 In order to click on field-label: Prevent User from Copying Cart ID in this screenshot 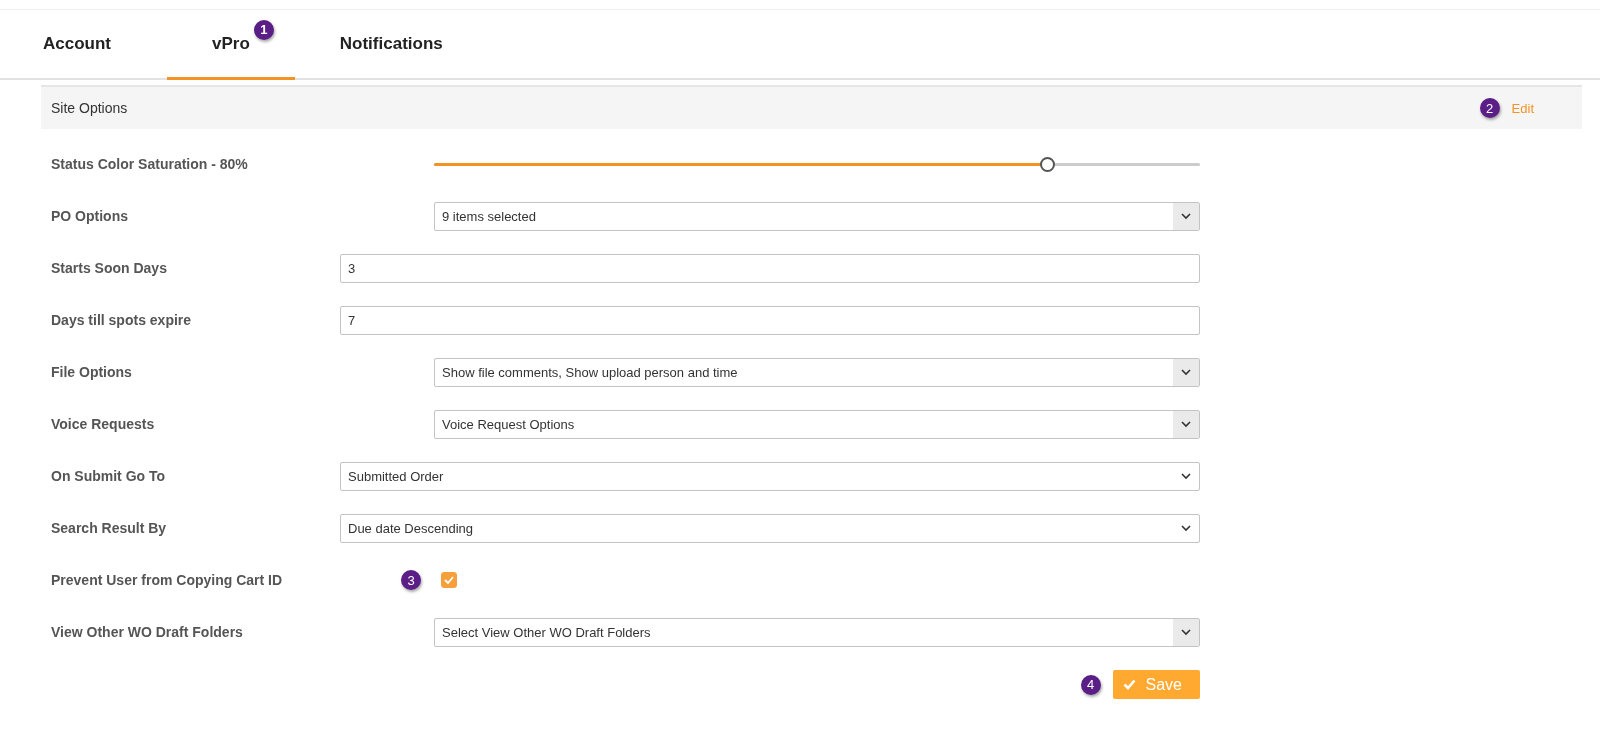, I will do `click(167, 580)`.